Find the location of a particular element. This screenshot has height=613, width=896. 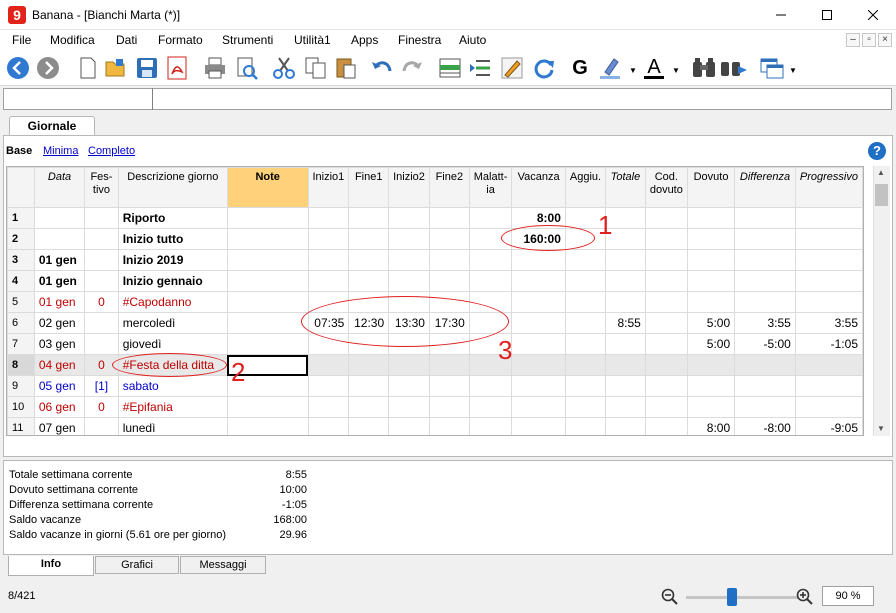

find-button is located at coordinates (704, 68).